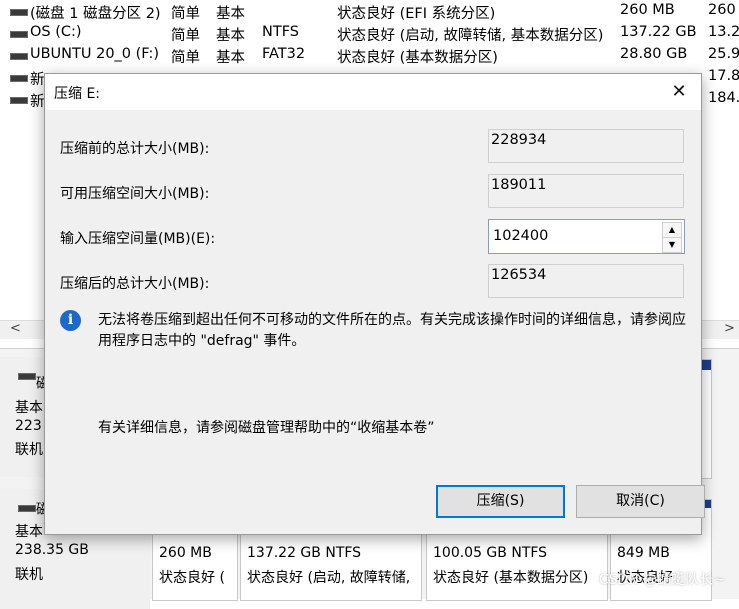  I want to click on shrink-button: 压缩(S), so click(500, 501).